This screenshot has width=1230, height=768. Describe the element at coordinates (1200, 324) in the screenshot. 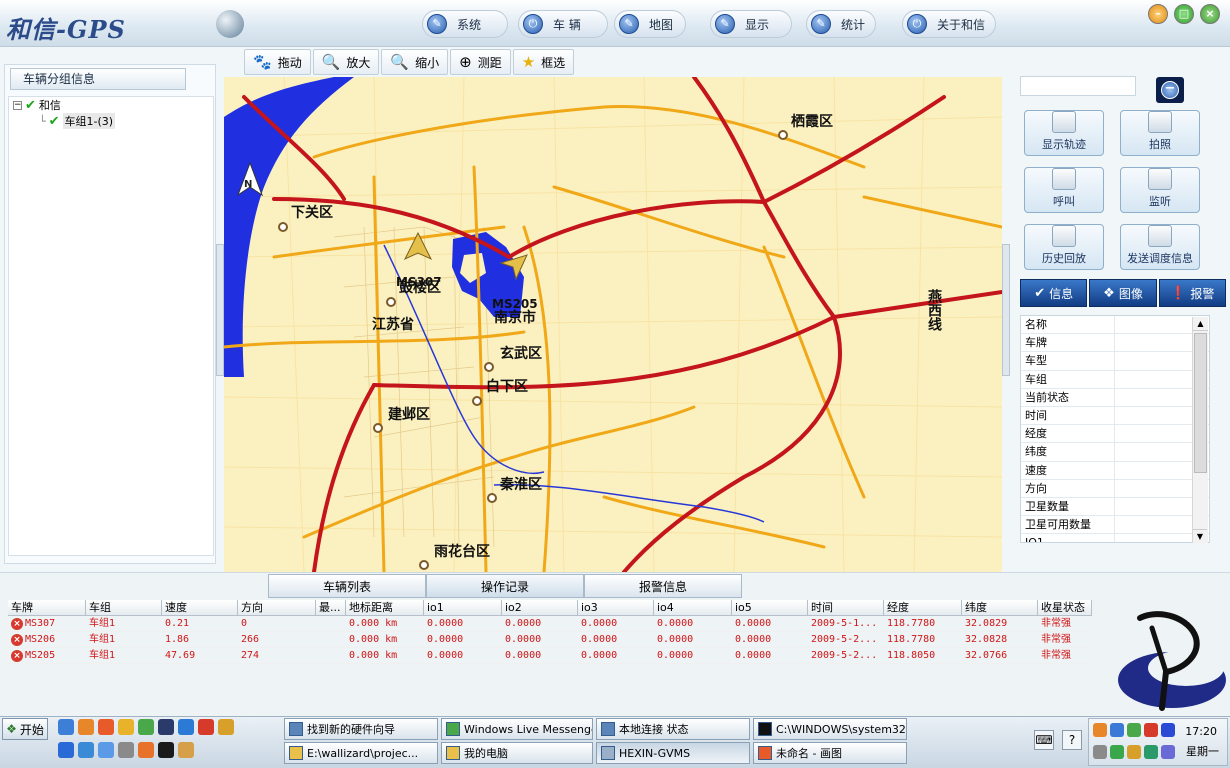

I see `scroll-up-icon: ▲` at that location.